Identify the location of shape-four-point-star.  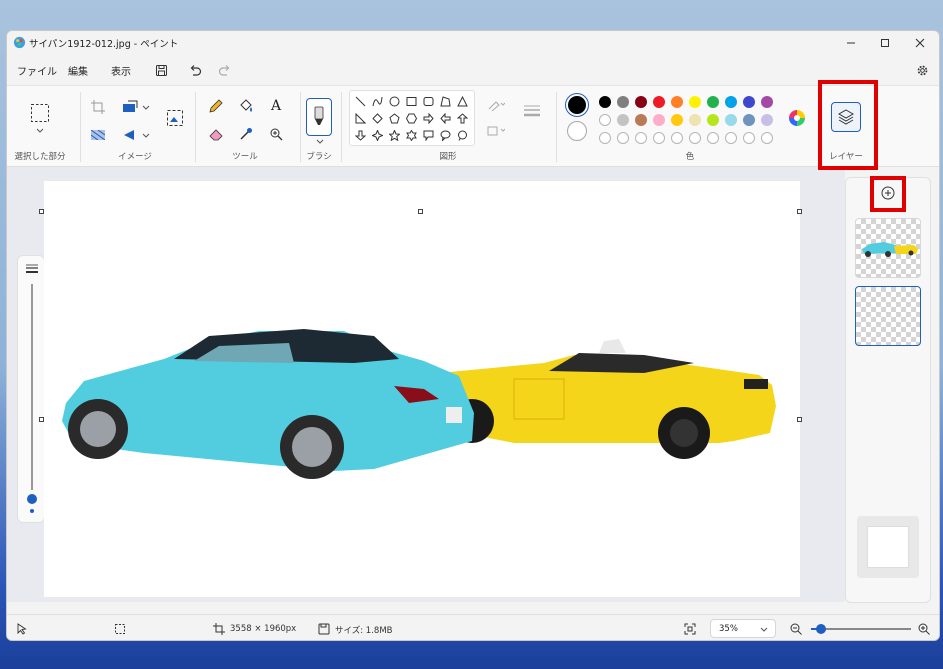
(377, 135).